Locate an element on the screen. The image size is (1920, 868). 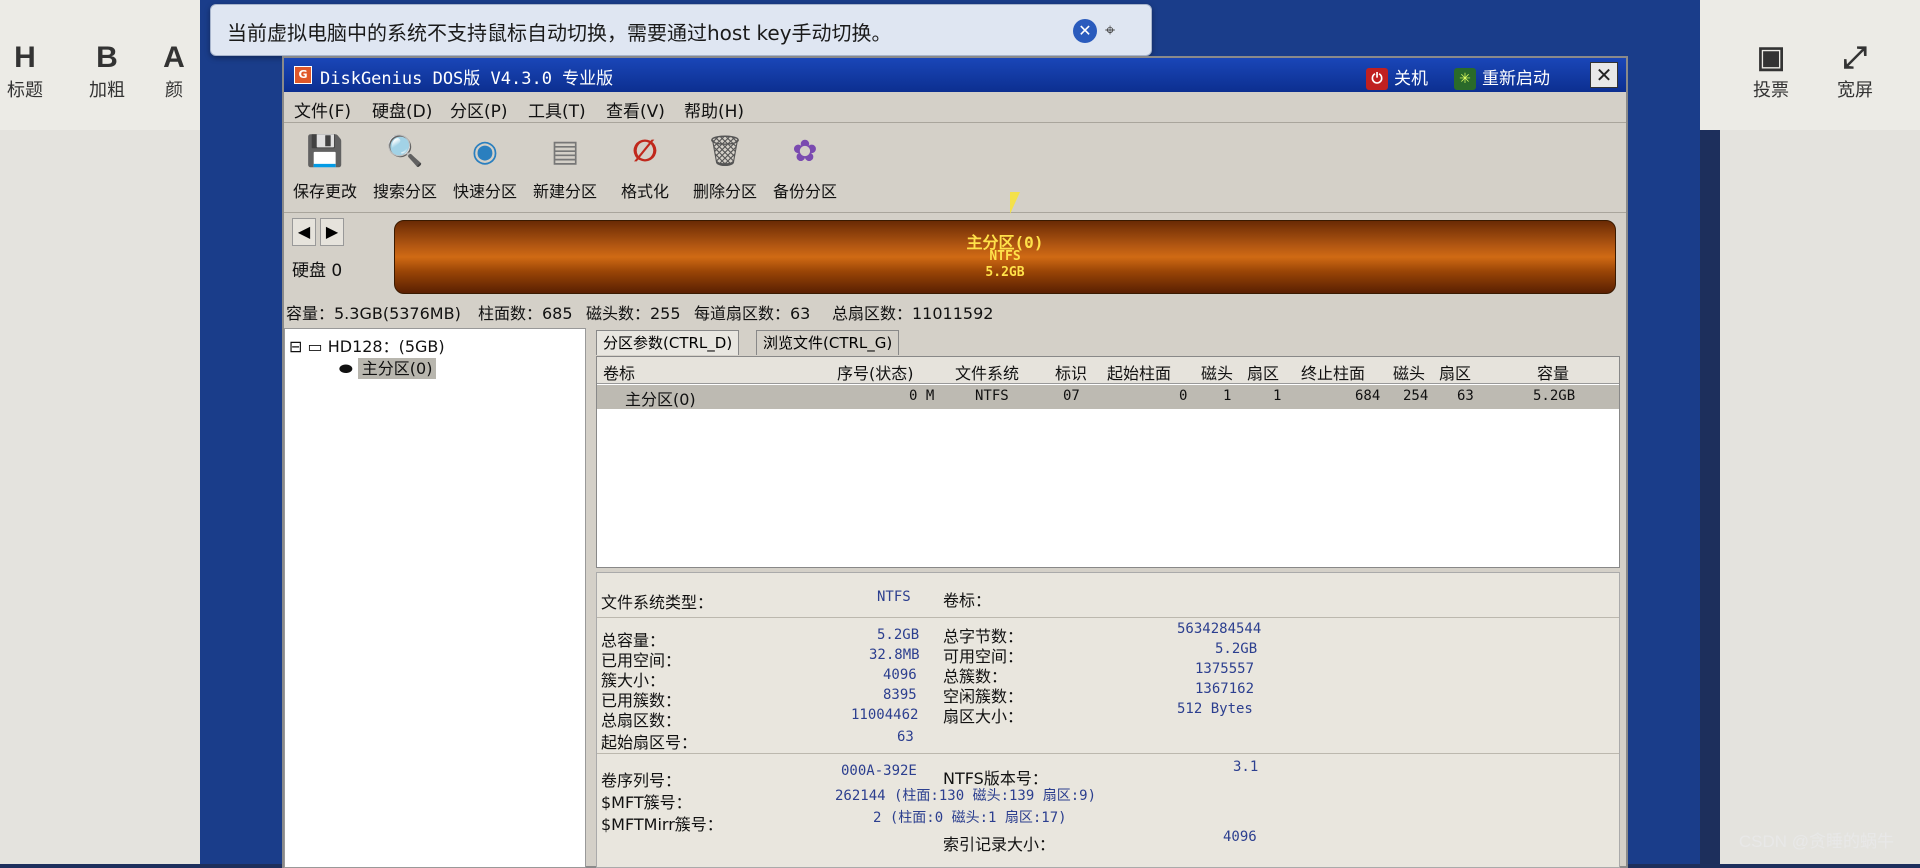
col-capacity: 容量 is located at coordinates (1553, 372).